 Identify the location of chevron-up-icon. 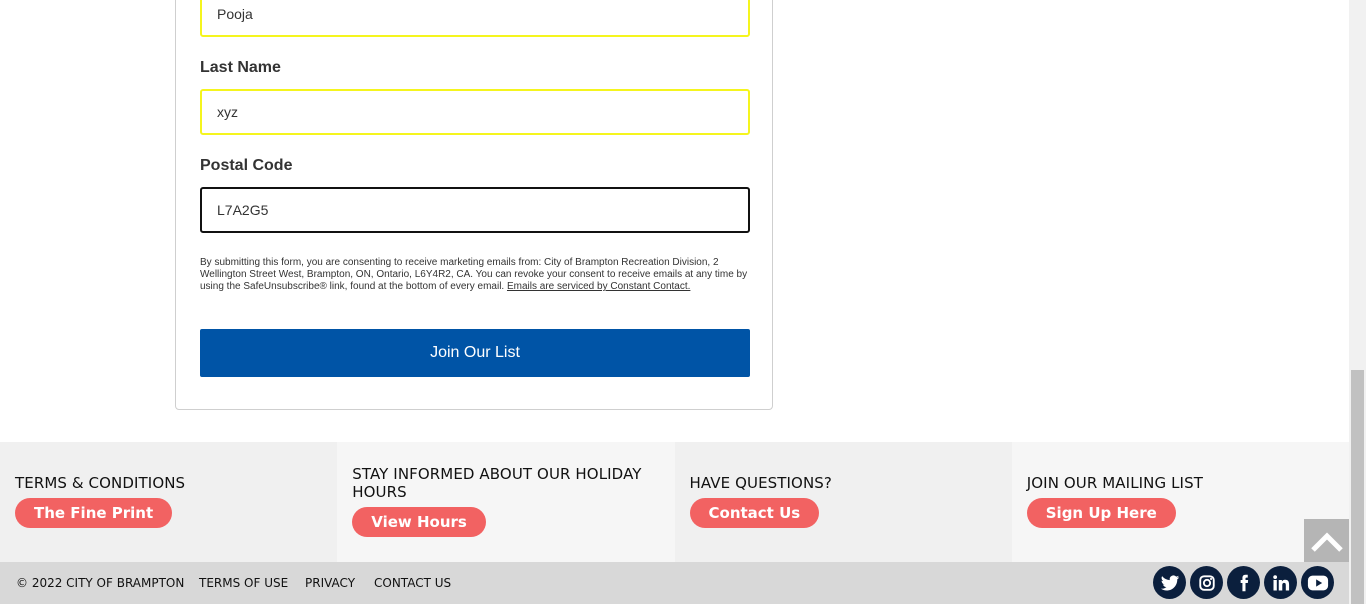
(1326, 541).